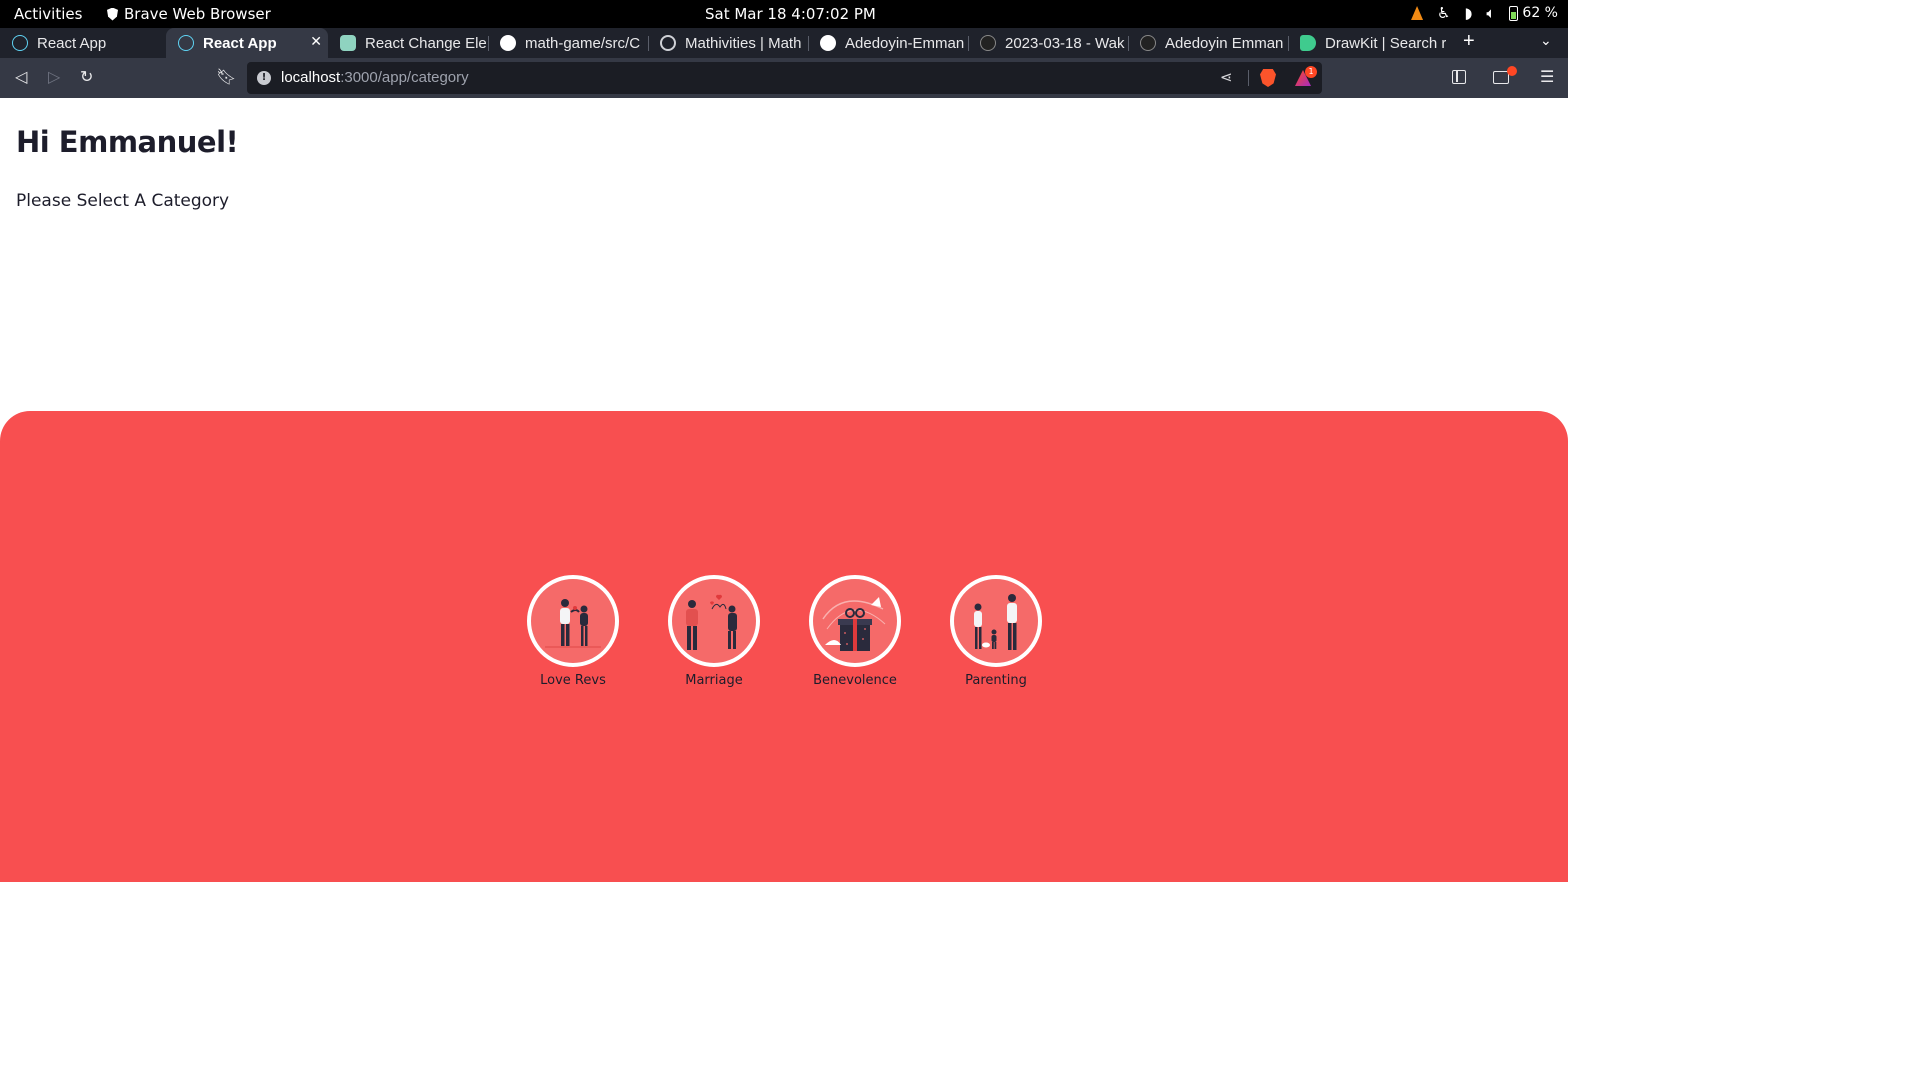 Image resolution: width=1920 pixels, height=1080 pixels. I want to click on wallet-notification-dot, so click(1512, 71).